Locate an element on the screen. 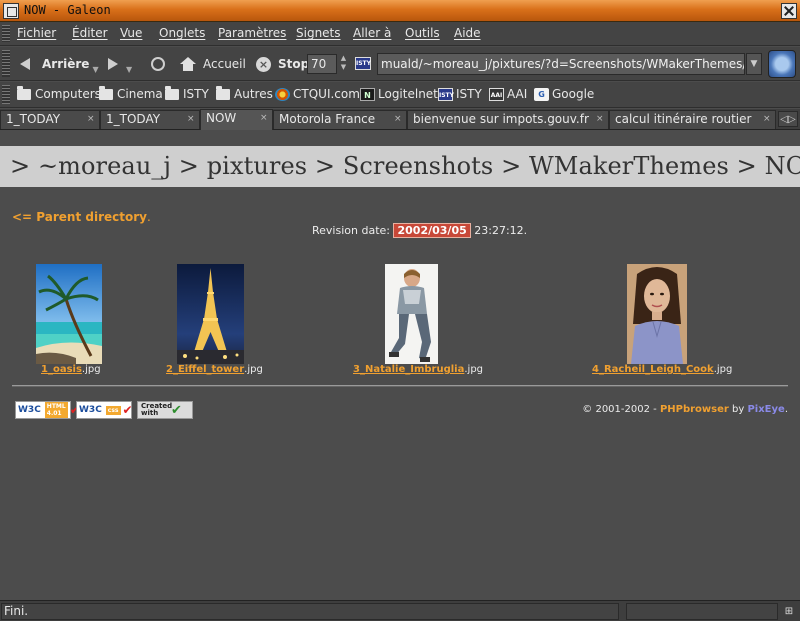  bookmark-computers: Computers is located at coordinates (59, 93).